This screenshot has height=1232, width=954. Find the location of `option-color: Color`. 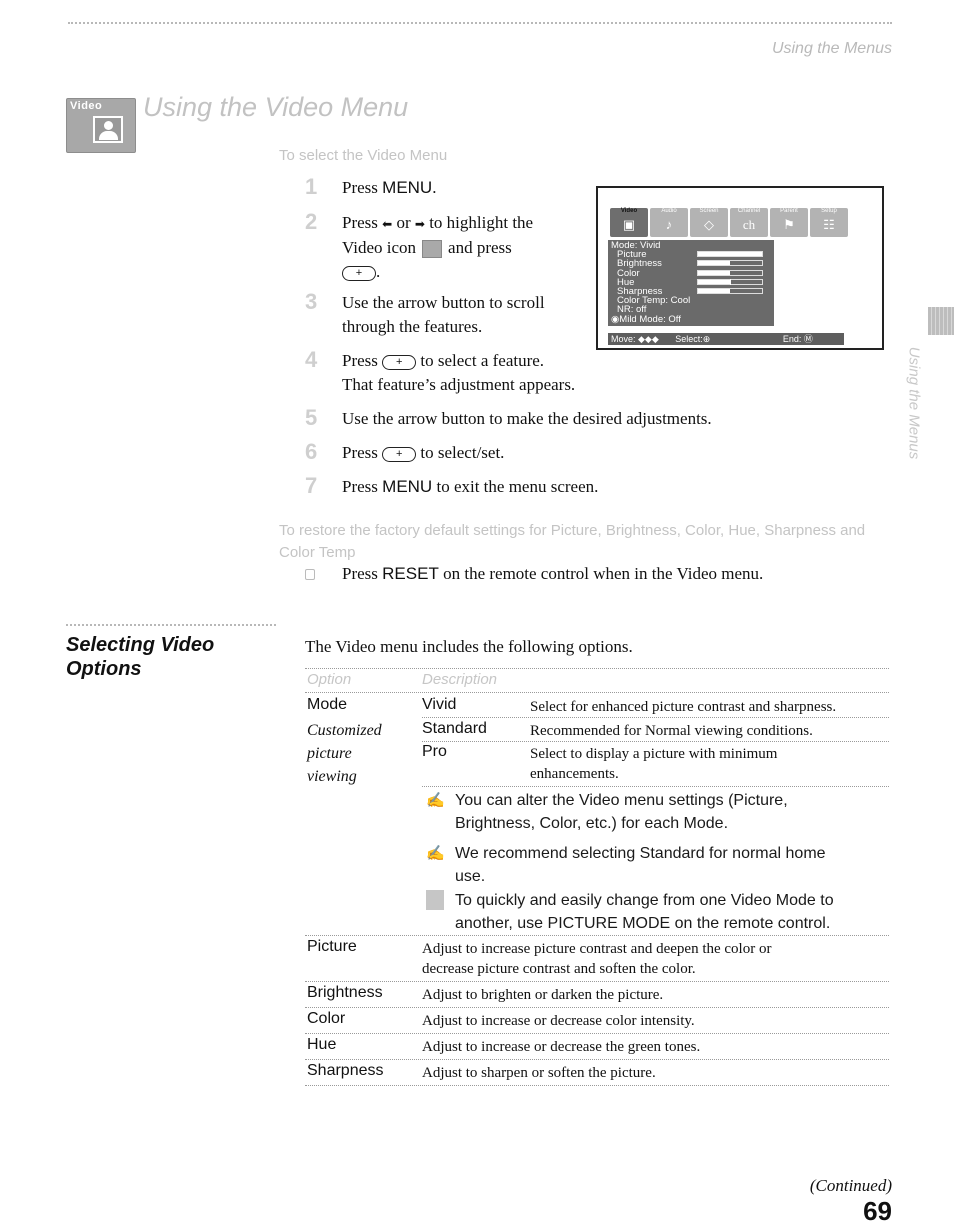

option-color: Color is located at coordinates (326, 1018).